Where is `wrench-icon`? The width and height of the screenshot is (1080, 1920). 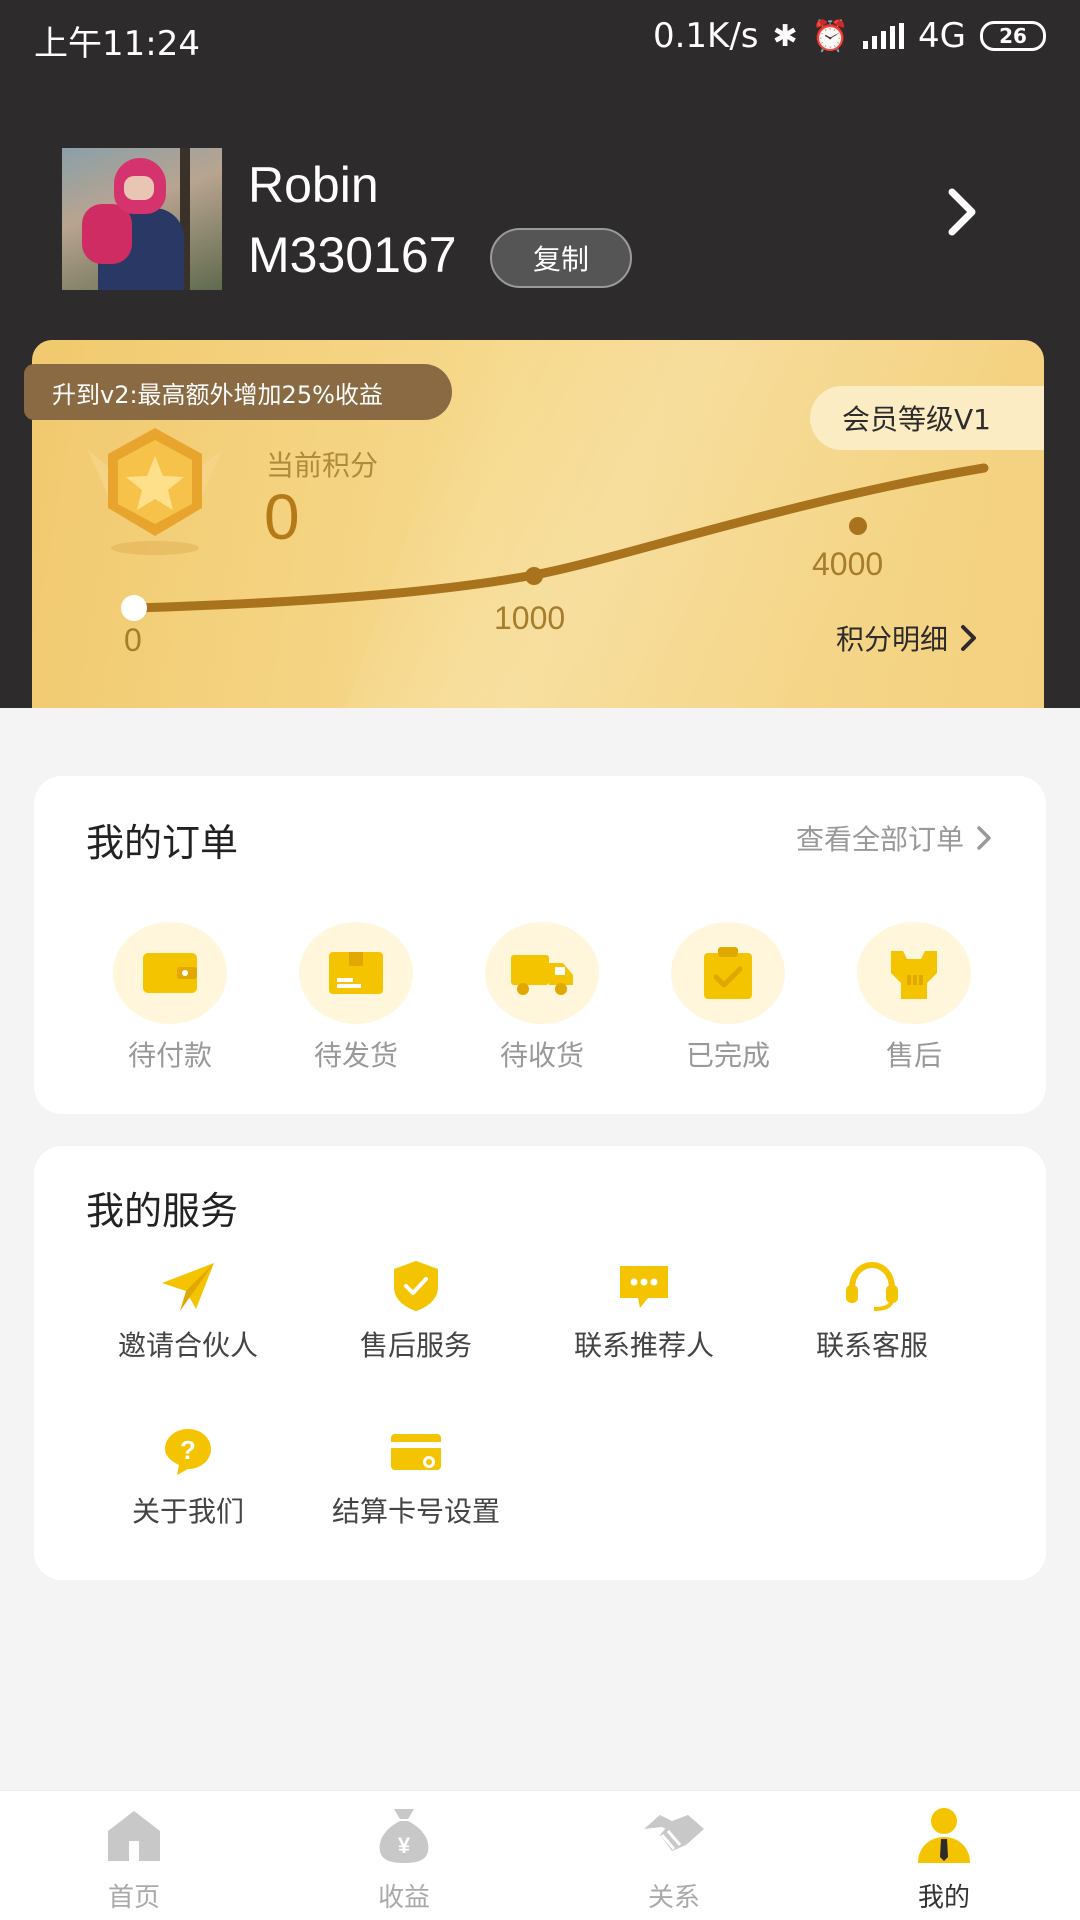
wrench-icon is located at coordinates (914, 975).